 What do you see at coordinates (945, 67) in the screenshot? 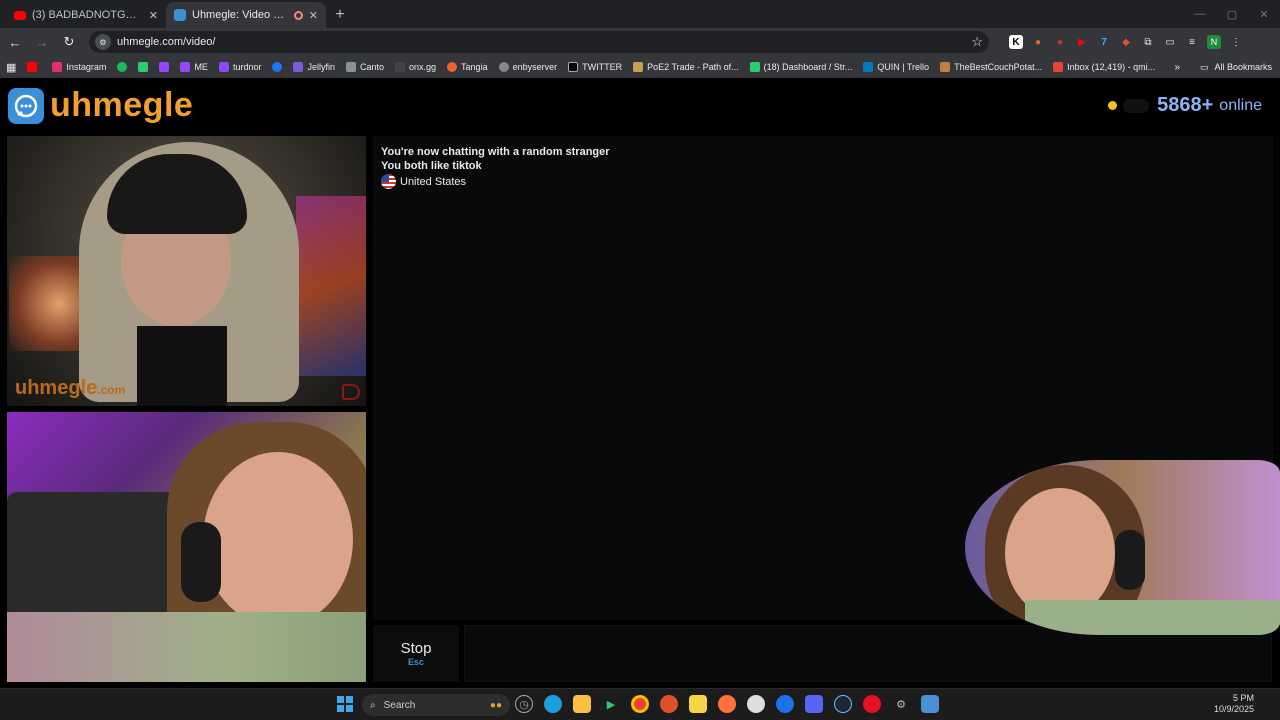
I see `burger-icon` at bounding box center [945, 67].